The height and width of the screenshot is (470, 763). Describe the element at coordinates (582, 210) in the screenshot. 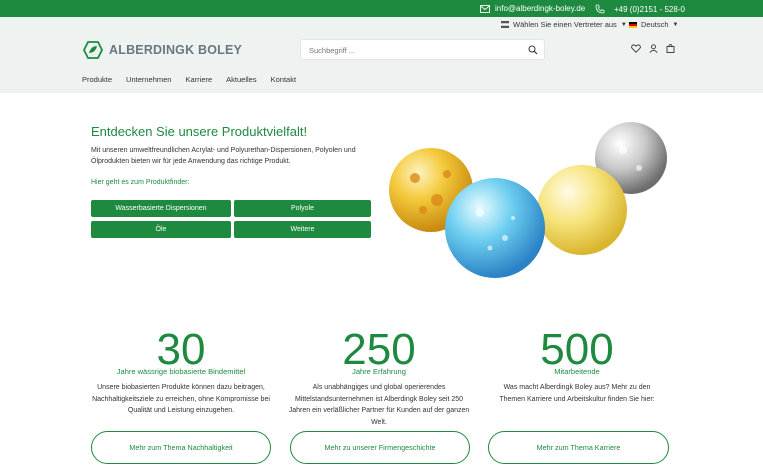

I see `yellow-sphere` at that location.